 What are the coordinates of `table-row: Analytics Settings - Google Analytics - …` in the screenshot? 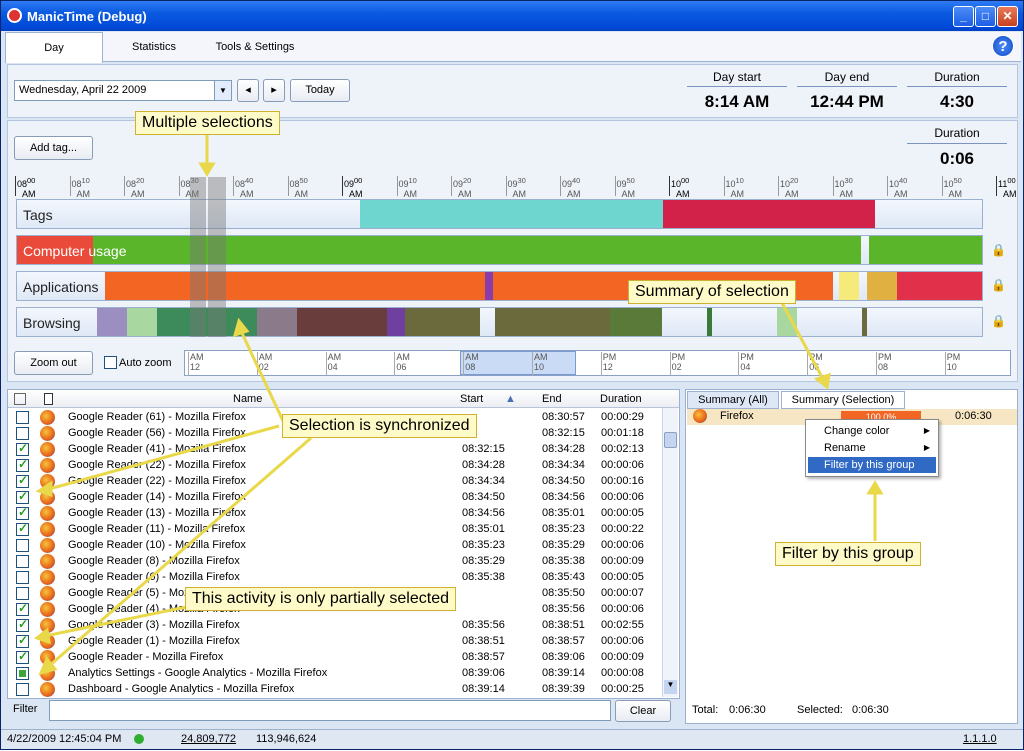 It's located at (335, 674).